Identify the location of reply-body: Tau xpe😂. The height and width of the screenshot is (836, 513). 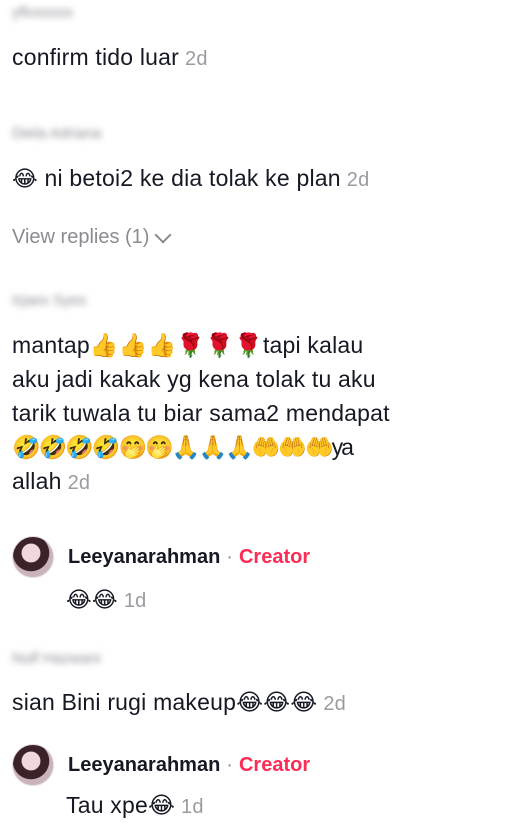
(121, 805).